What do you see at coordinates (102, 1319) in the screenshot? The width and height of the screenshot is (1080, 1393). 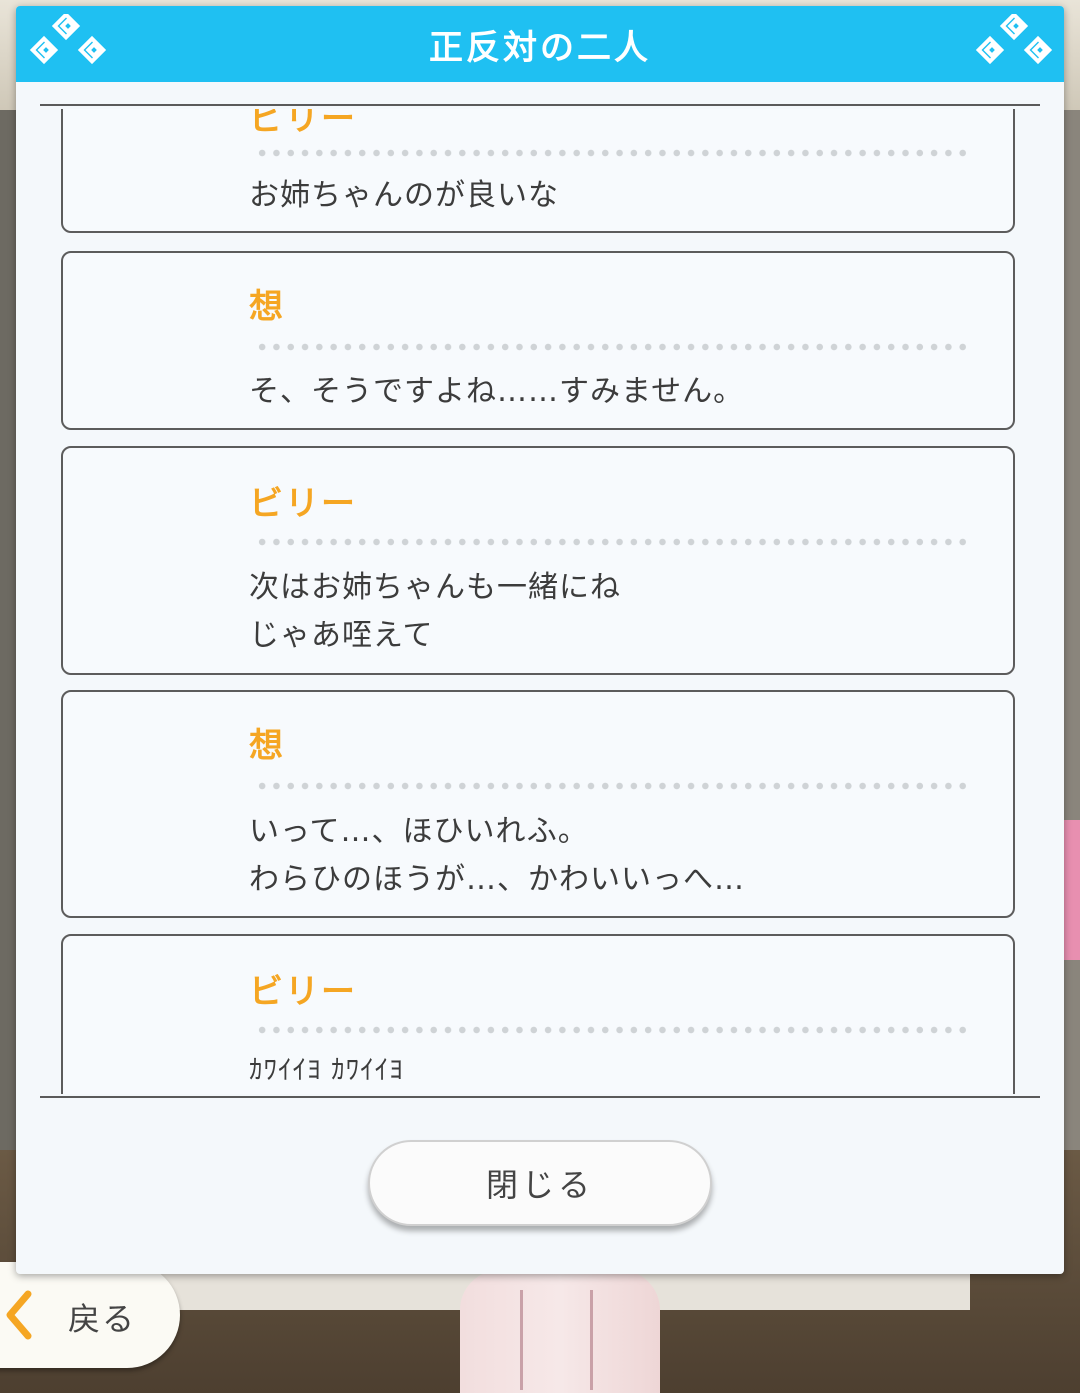 I see `back-button-label: 戻る` at bounding box center [102, 1319].